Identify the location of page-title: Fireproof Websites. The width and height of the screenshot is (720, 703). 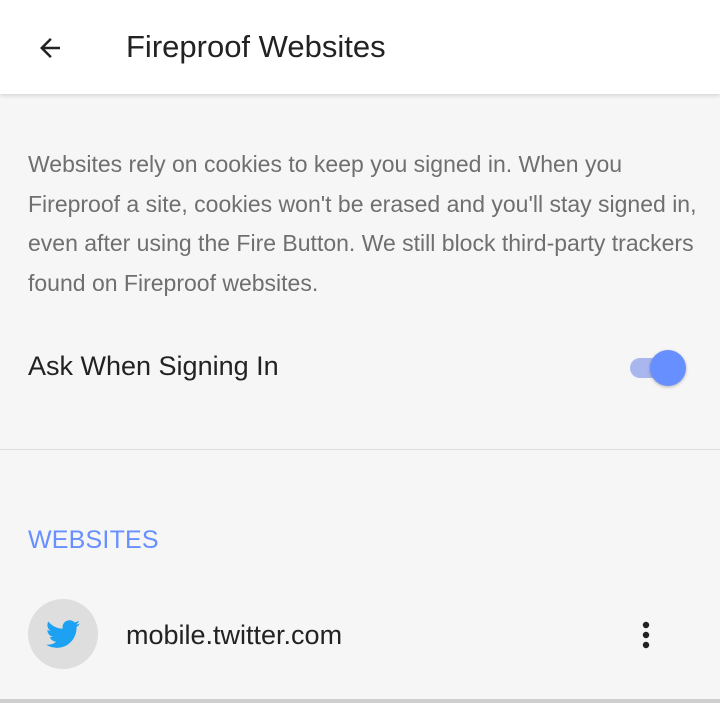
(256, 46).